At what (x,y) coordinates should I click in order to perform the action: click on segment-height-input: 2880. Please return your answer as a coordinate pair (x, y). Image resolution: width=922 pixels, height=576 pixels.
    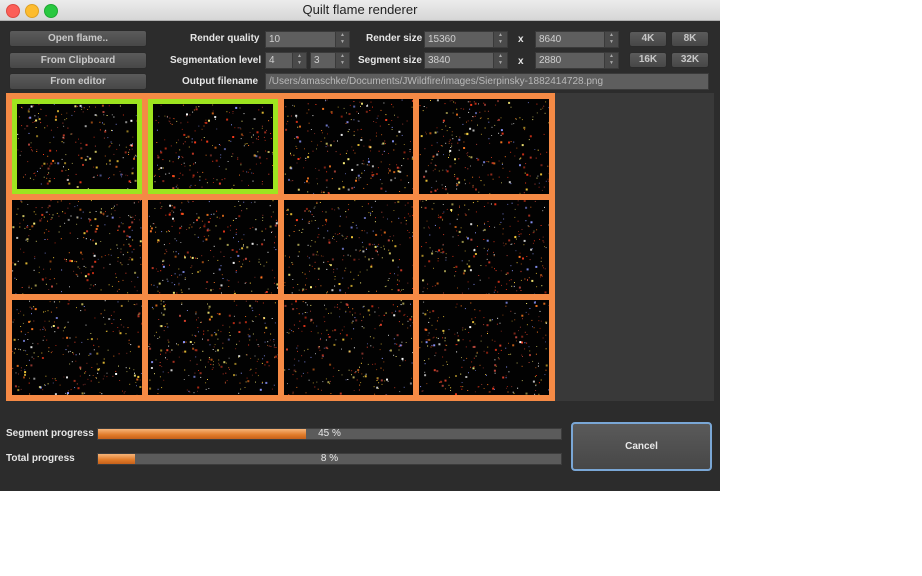
    Looking at the image, I should click on (570, 60).